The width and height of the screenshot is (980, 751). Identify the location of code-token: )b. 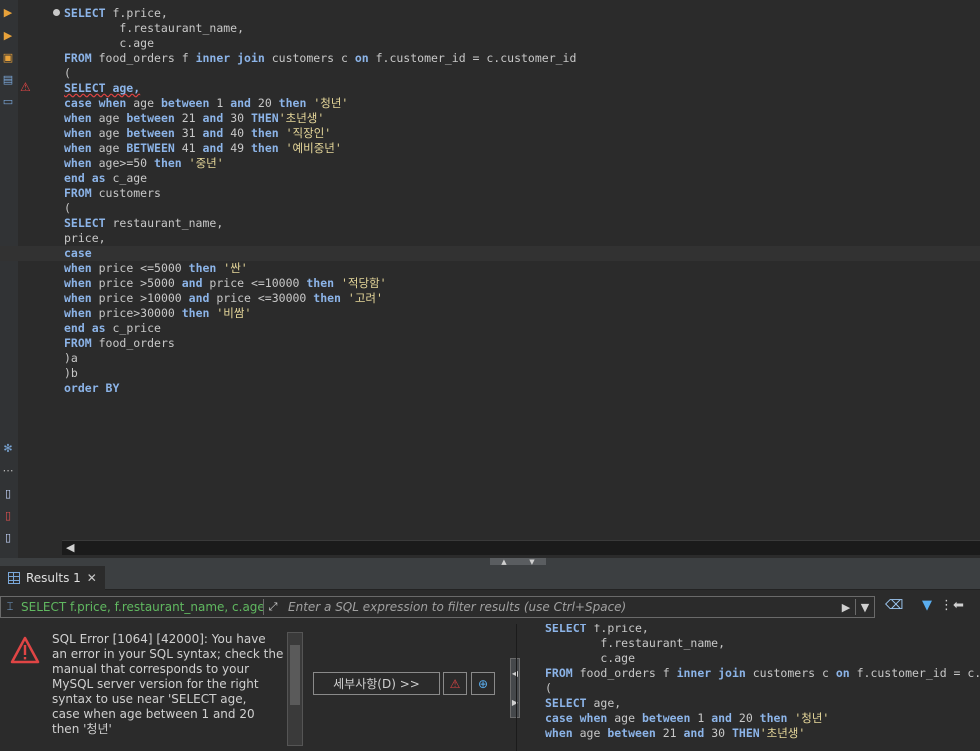
(71, 373).